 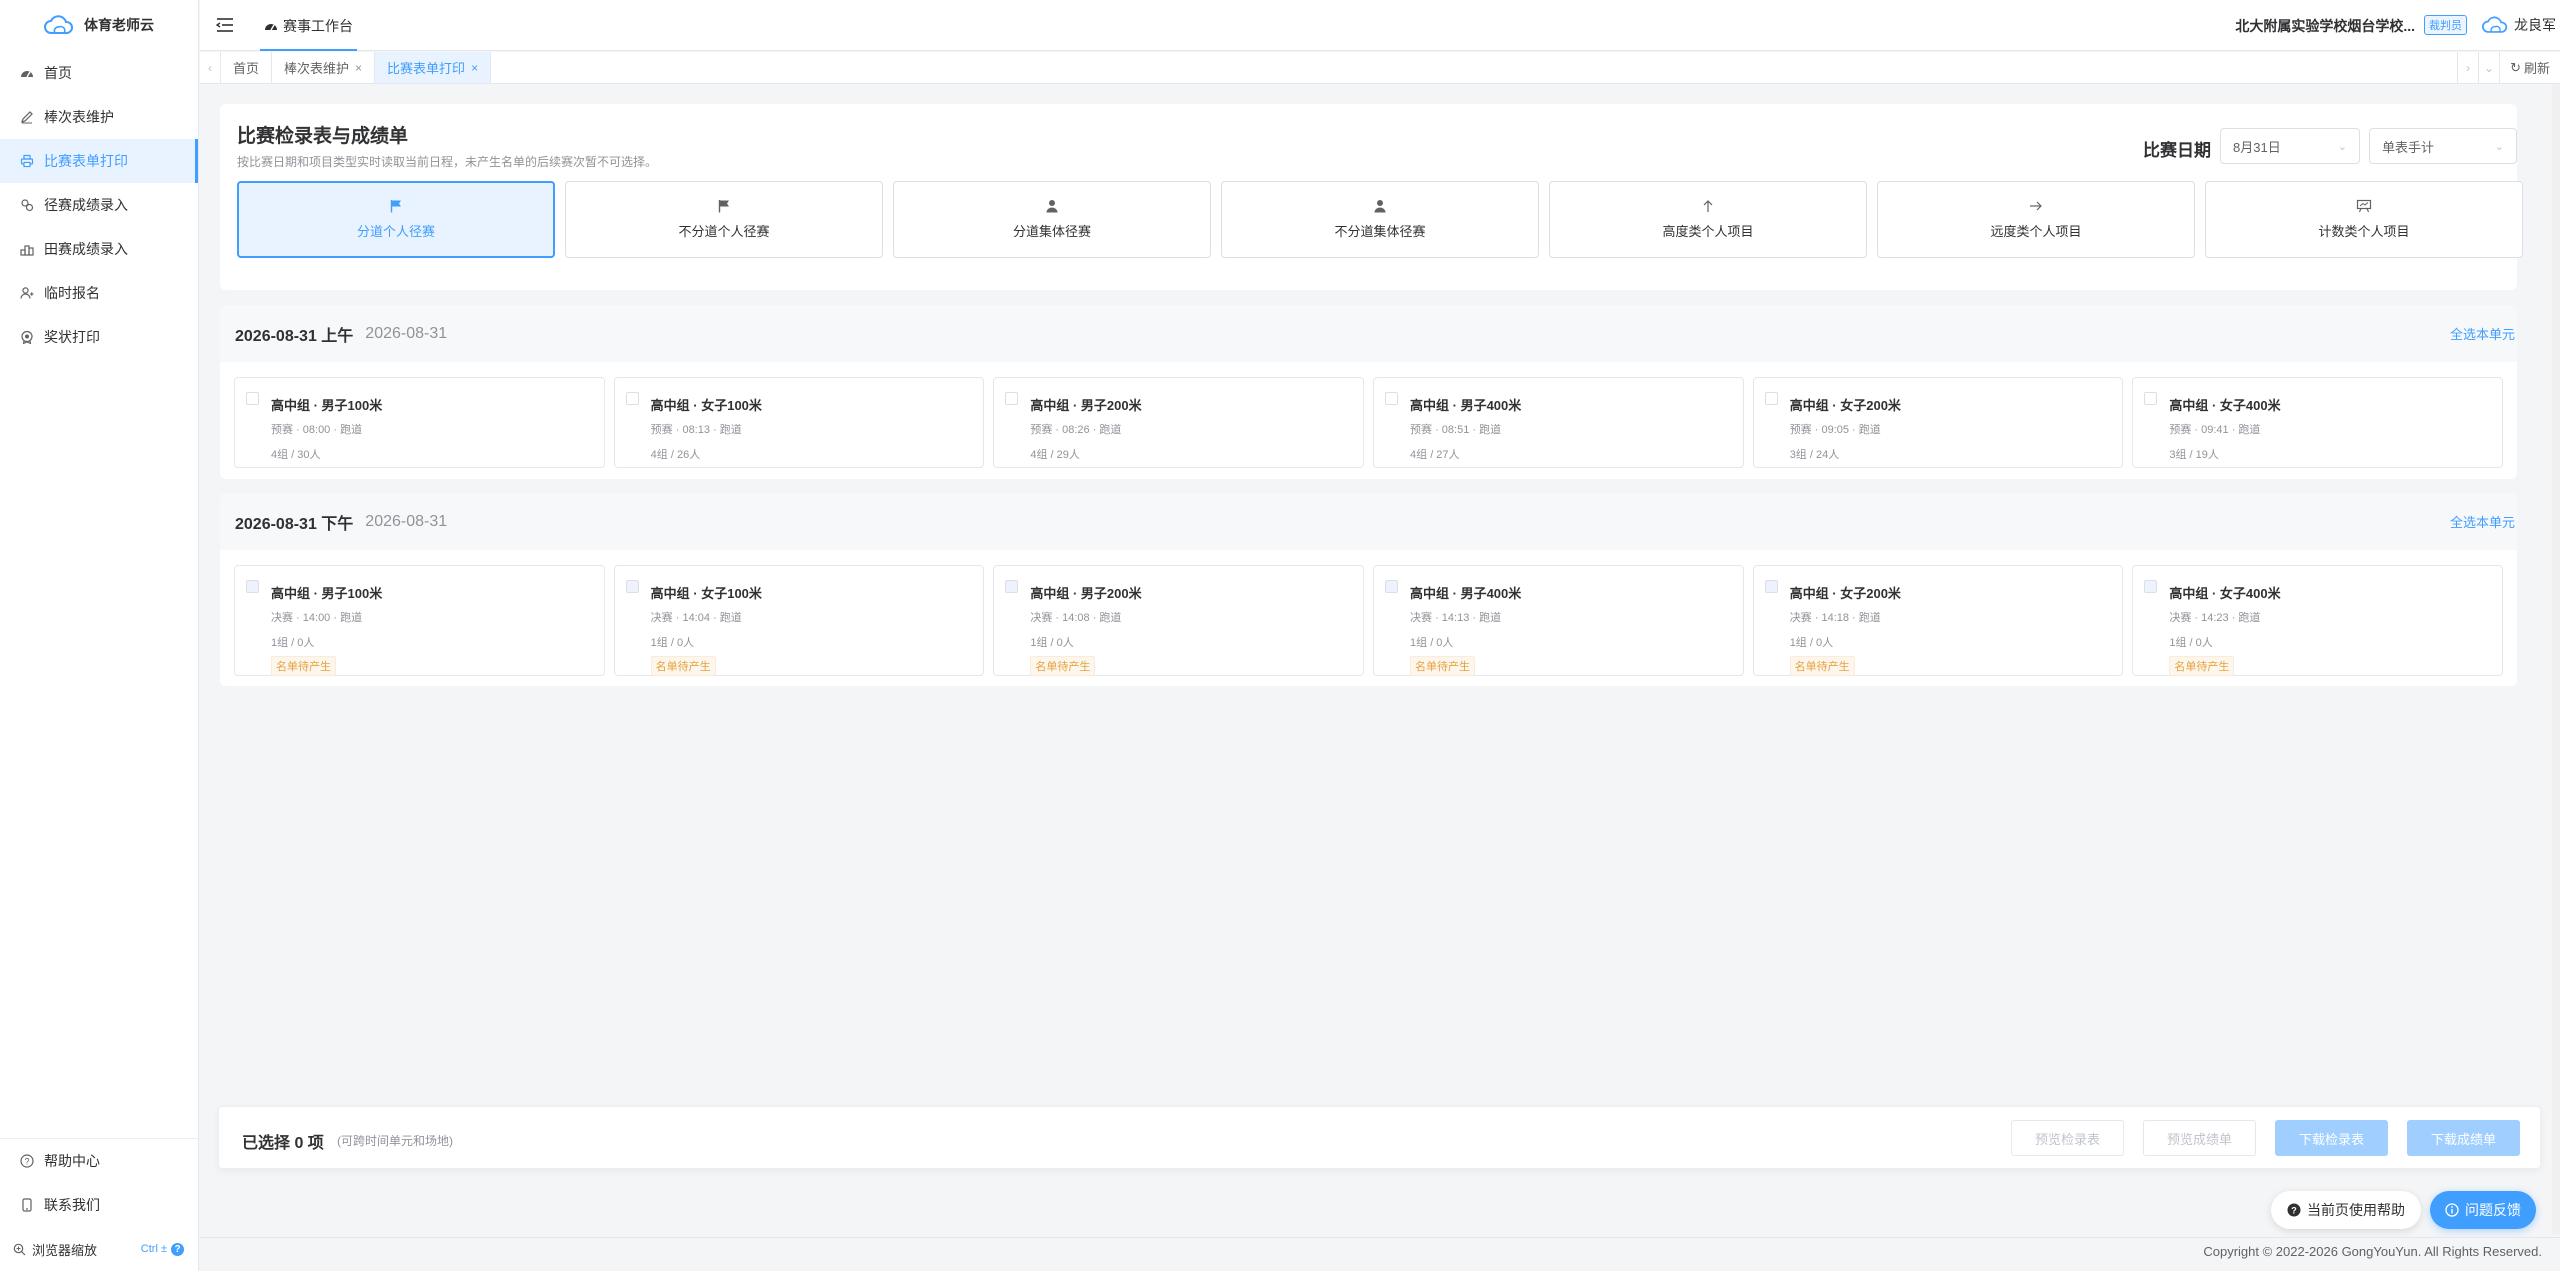 I want to click on unit-meta: 决赛 · 14:23 · 跑道, so click(x=2215, y=618).